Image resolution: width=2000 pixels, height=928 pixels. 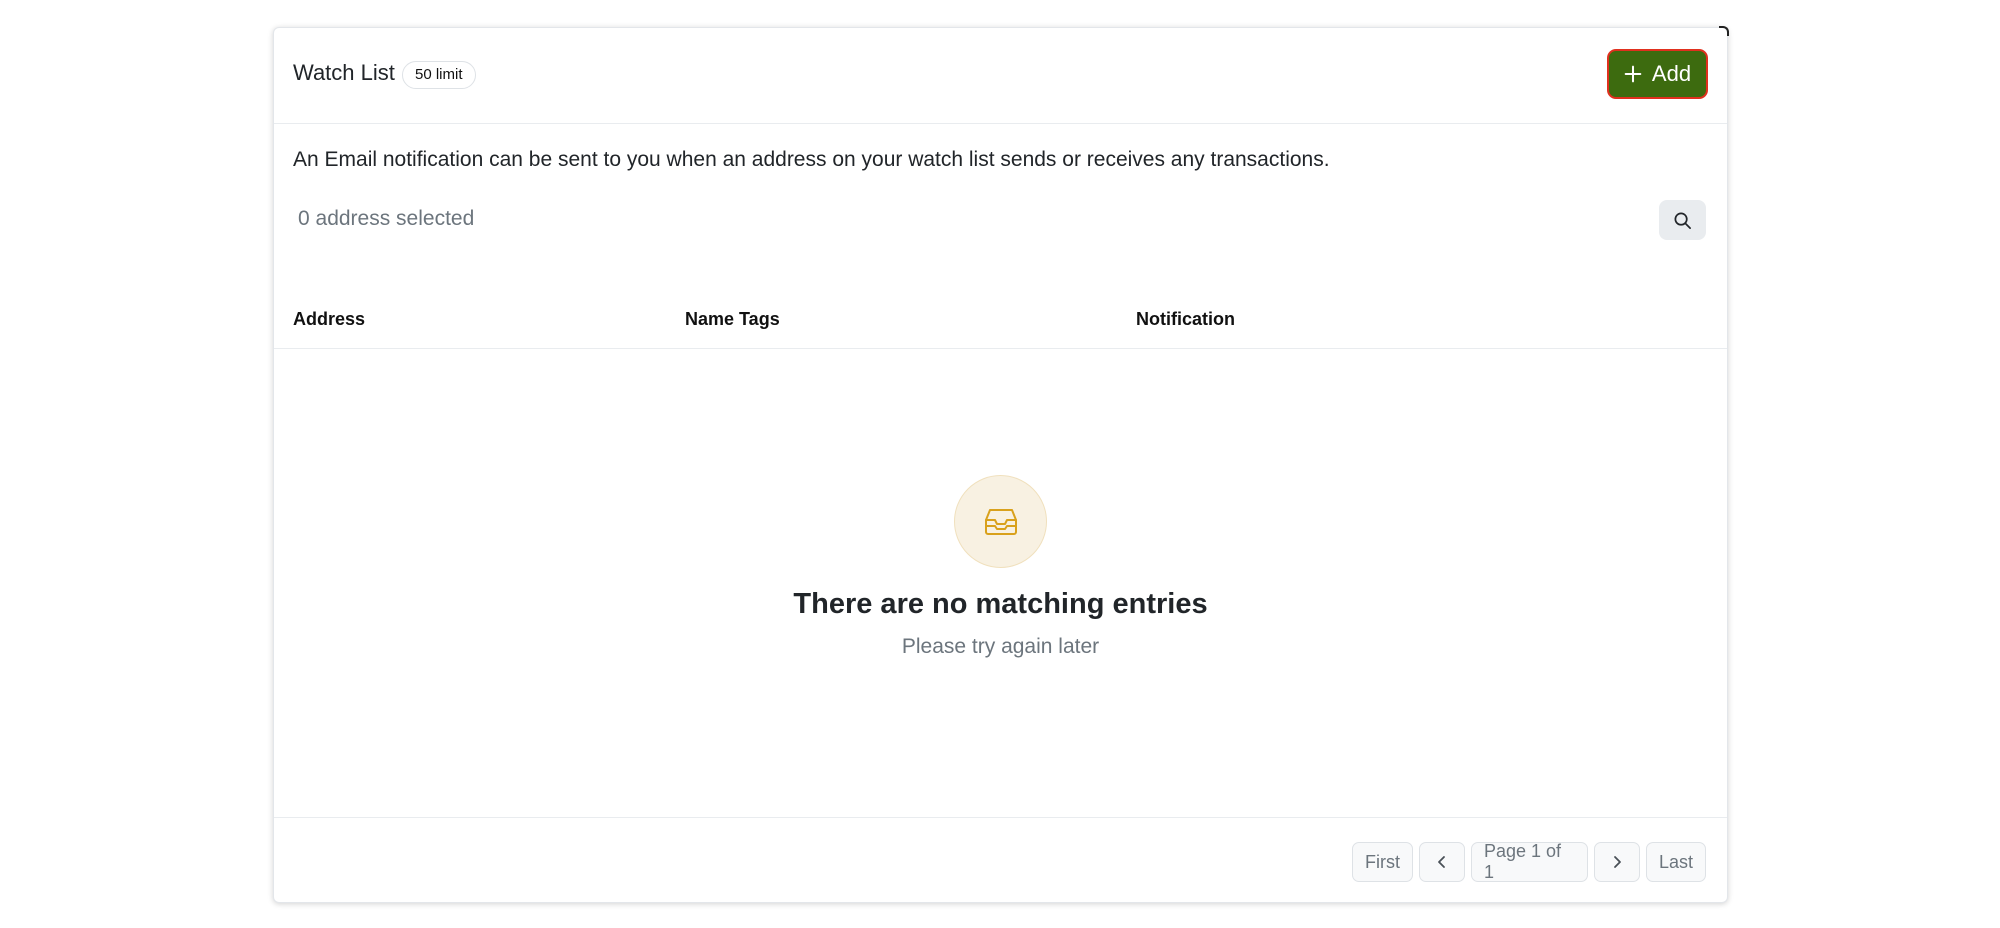 I want to click on pagination: First Page 1 of 1 Last, so click(x=1529, y=861).